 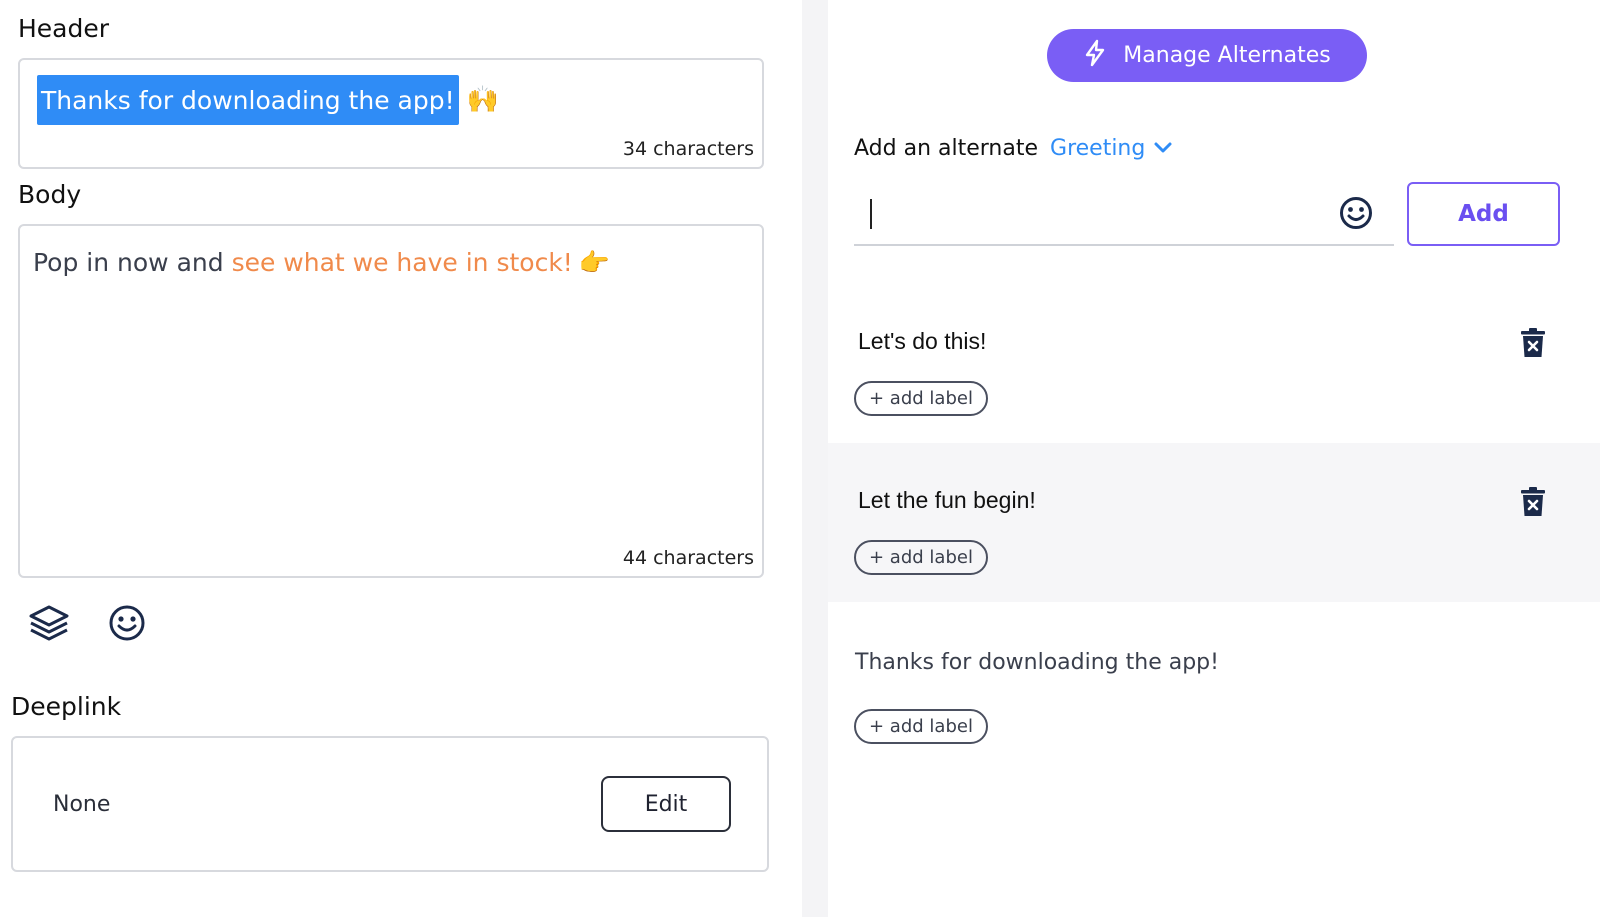 What do you see at coordinates (946, 148) in the screenshot?
I see `add-alternate-label: Add an alternate` at bounding box center [946, 148].